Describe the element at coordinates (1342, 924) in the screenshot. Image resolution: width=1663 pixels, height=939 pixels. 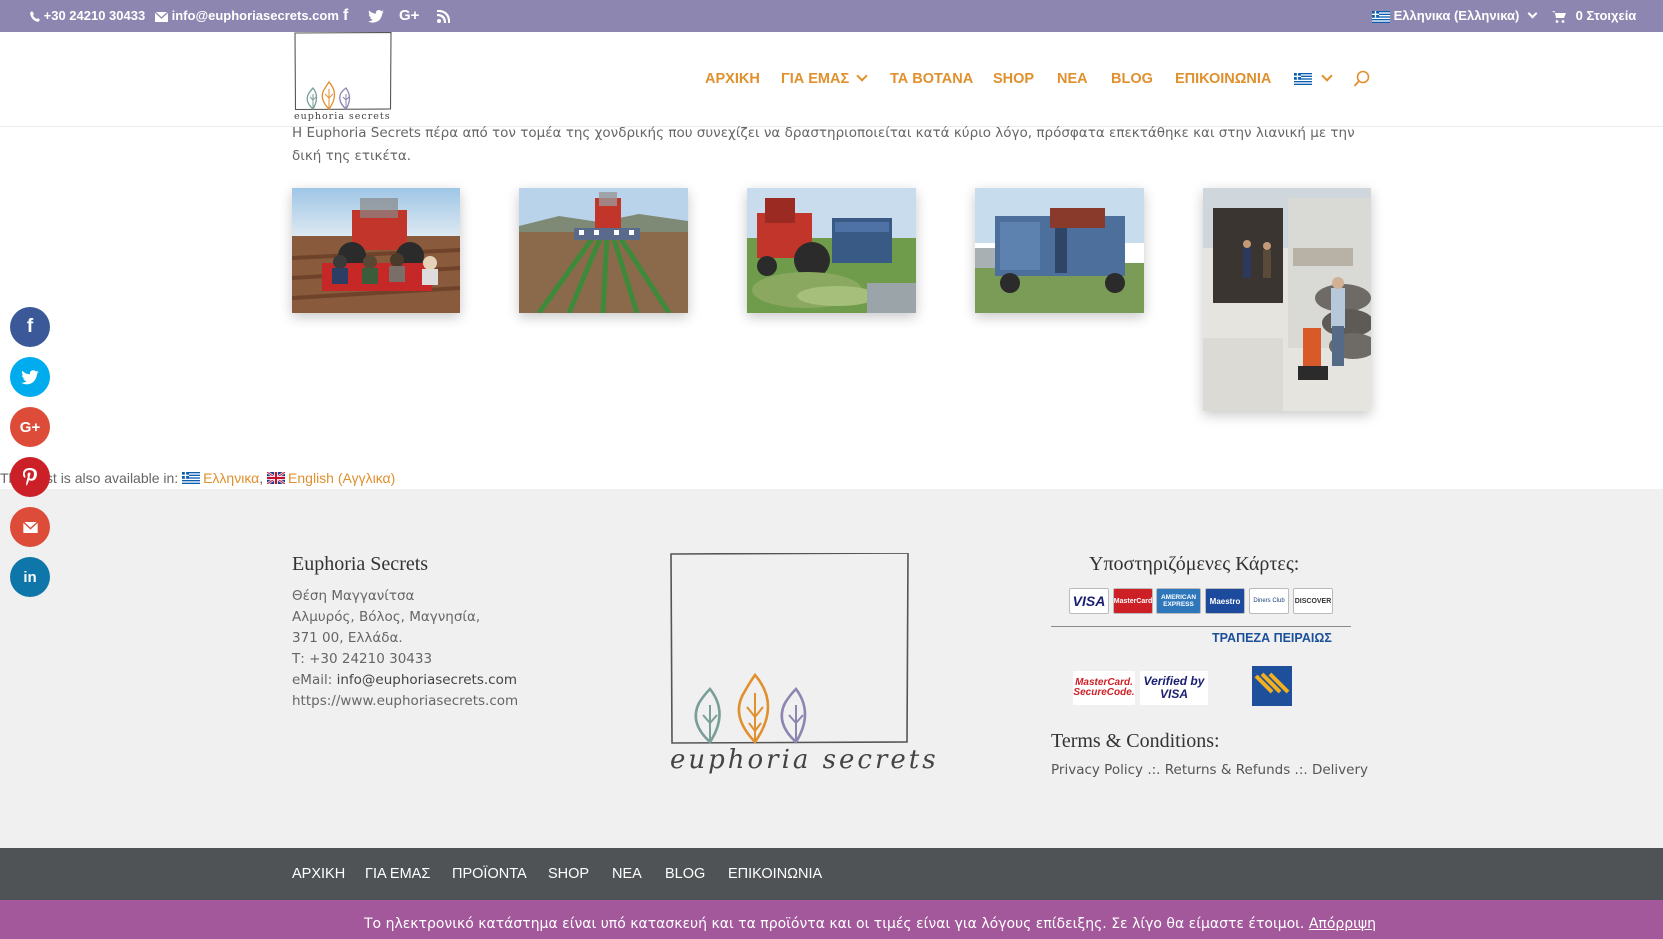
I see `dismiss-notice-link: Απόρριψη` at that location.